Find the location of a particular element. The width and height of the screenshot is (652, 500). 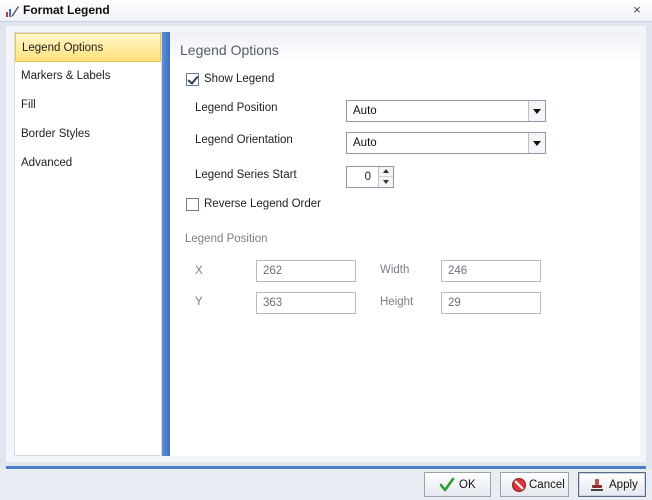

x-field is located at coordinates (306, 271).